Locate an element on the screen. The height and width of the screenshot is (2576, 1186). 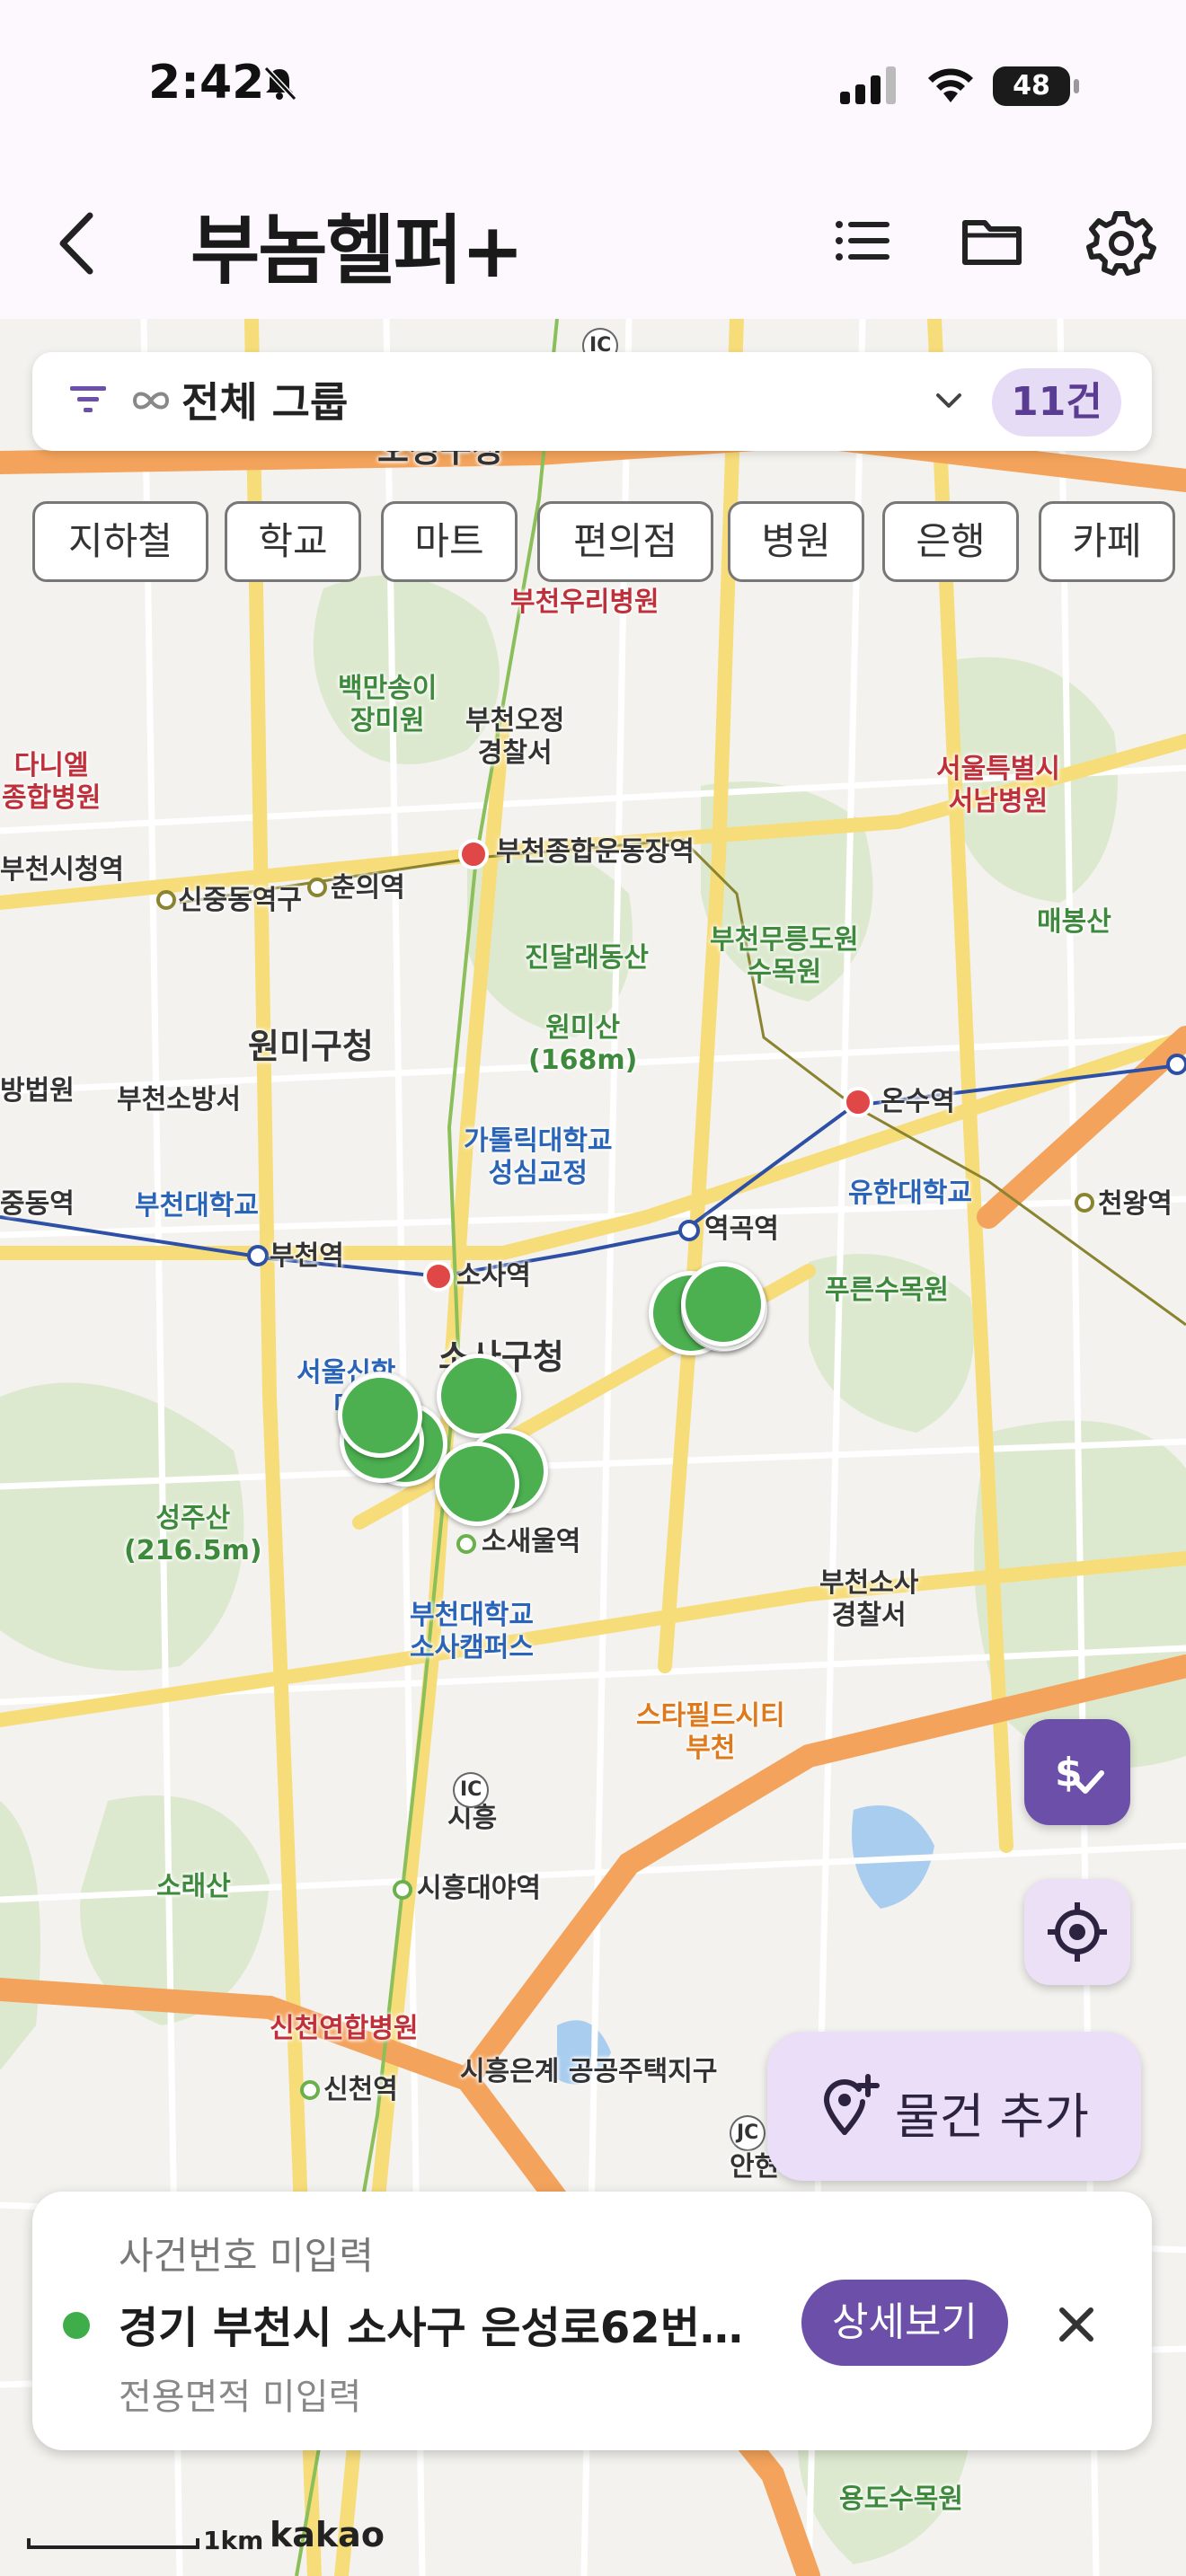
chip-bank: 은행 is located at coordinates (950, 541).